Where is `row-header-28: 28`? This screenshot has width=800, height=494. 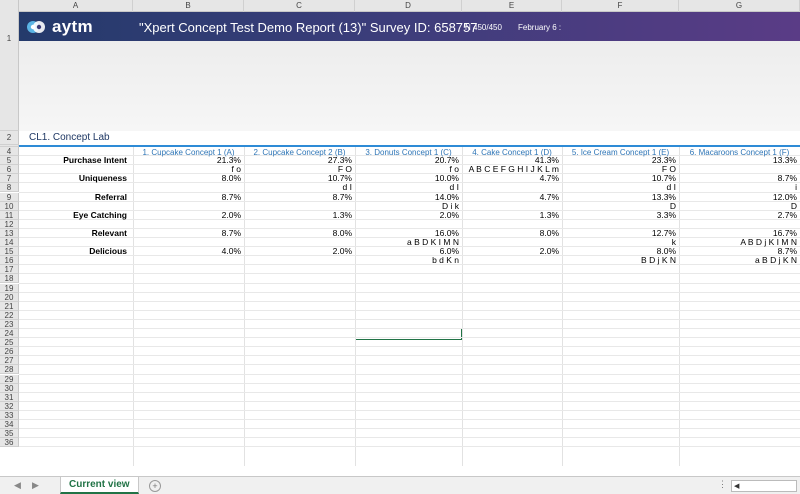
row-header-28: 28 is located at coordinates (9, 370).